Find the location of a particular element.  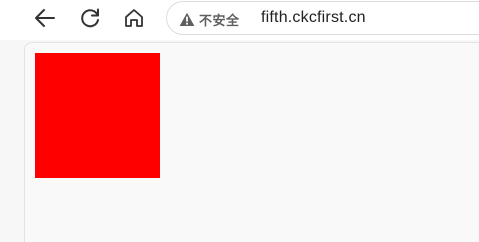

url-text: fifth.ckcfirst.cn is located at coordinates (313, 18).